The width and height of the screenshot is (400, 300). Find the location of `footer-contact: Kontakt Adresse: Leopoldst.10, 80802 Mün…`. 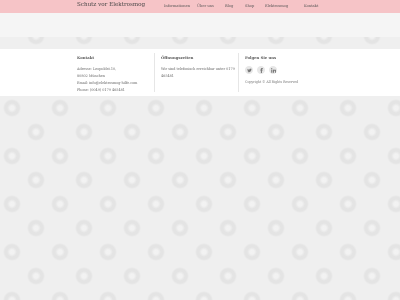

footer-contact: Kontakt Adresse: Leopoldst.10, 80802 Mün… is located at coordinates (107, 74).